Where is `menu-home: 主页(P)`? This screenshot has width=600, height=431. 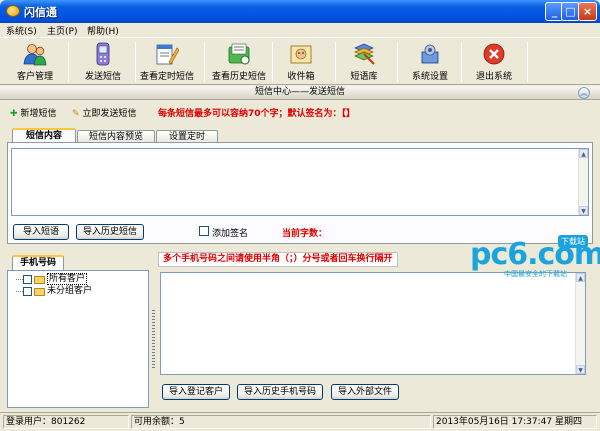
menu-home: 主页(P) is located at coordinates (62, 30).